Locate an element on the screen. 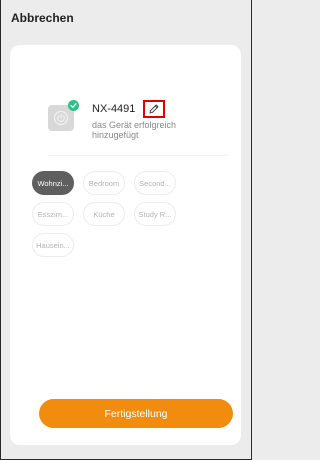  device-icon is located at coordinates (63, 115).